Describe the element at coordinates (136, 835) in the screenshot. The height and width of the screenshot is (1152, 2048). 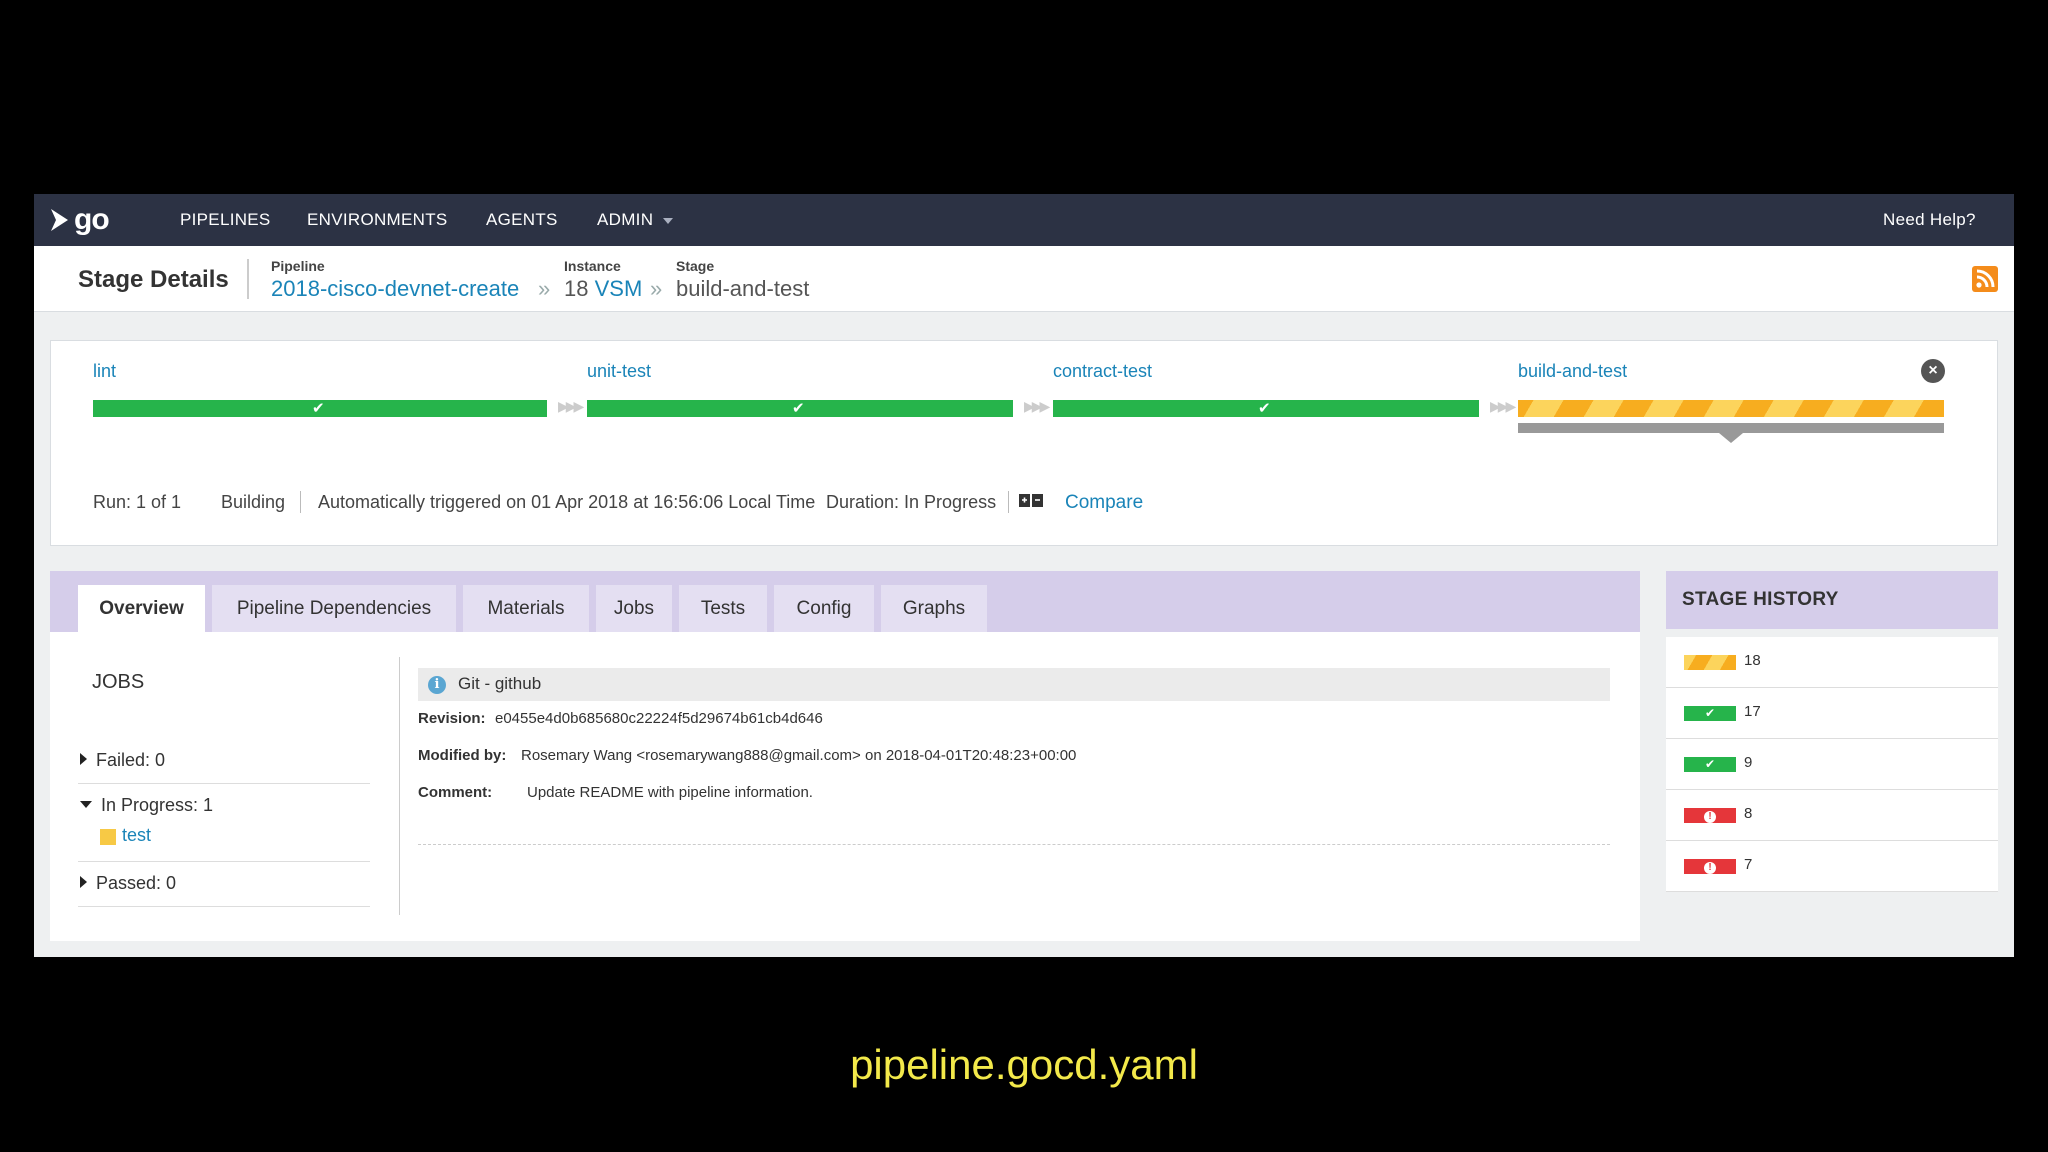
I see `job-link-test: test` at that location.